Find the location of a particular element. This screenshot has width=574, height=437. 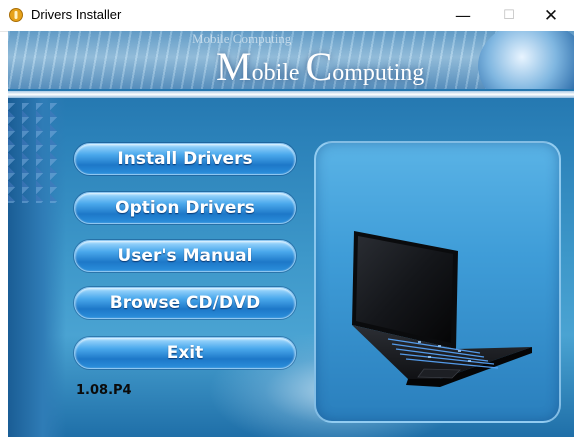

banner-title-rest-1: obile is located at coordinates (278, 73).